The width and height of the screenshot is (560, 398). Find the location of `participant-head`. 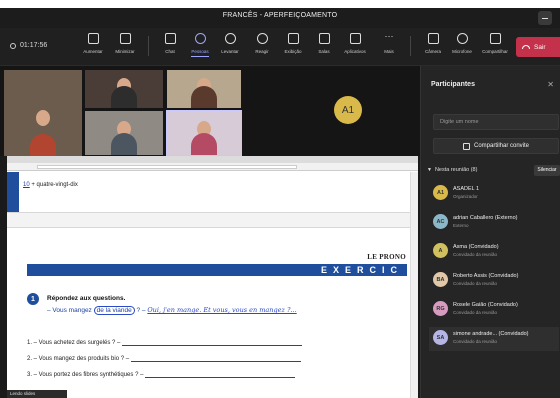

participant-head is located at coordinates (43, 118).